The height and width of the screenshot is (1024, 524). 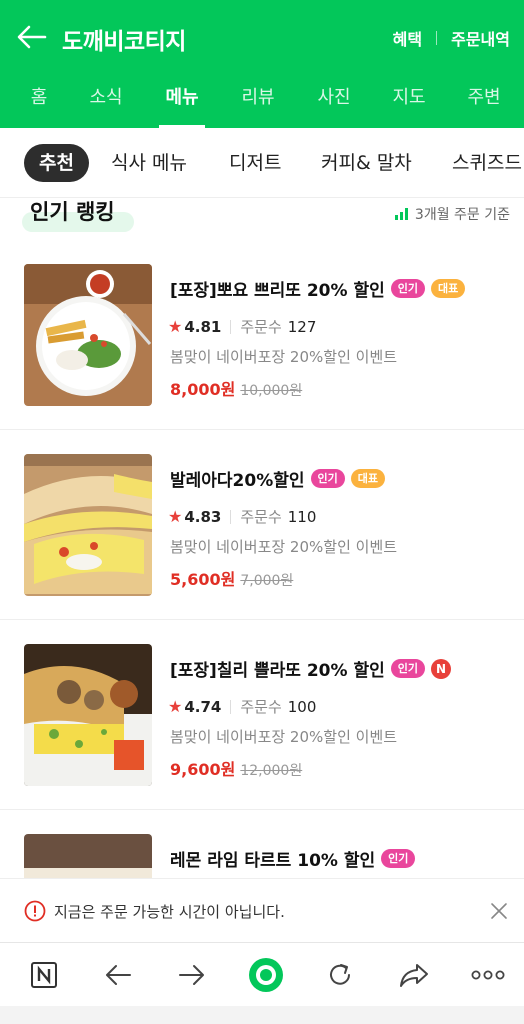 I want to click on chip-dessert: 디저트, so click(x=255, y=163).